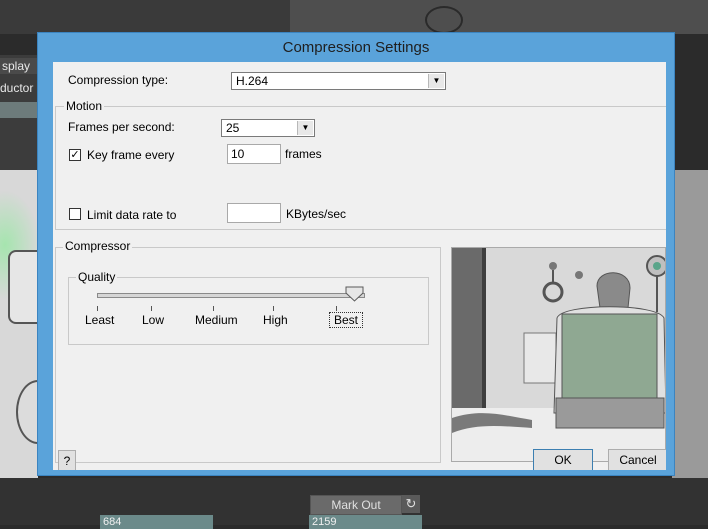 The width and height of the screenshot is (708, 529). I want to click on keyframe-label: Key frame every, so click(131, 155).